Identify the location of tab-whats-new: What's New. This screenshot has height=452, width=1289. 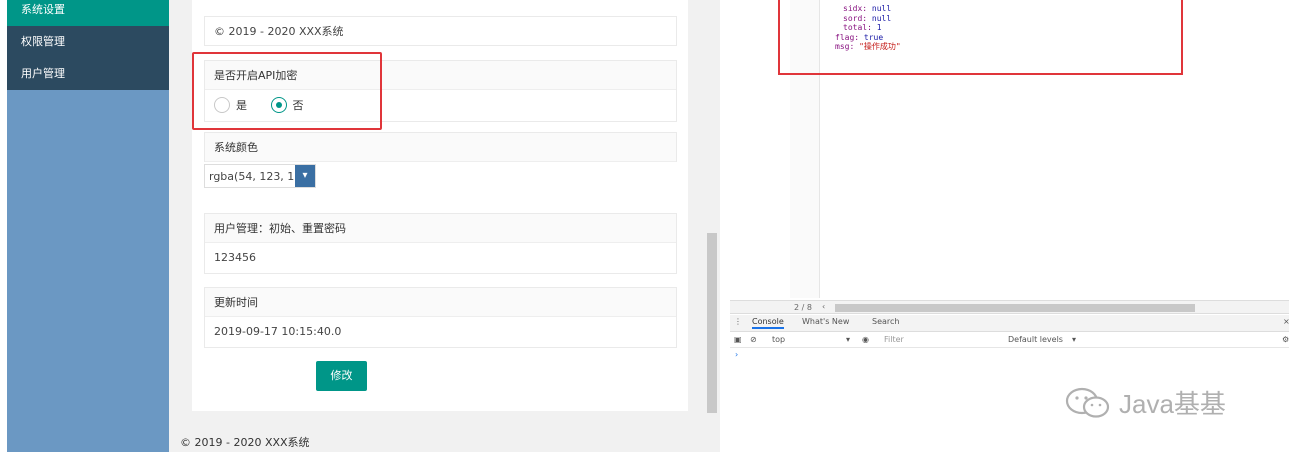
(825, 321).